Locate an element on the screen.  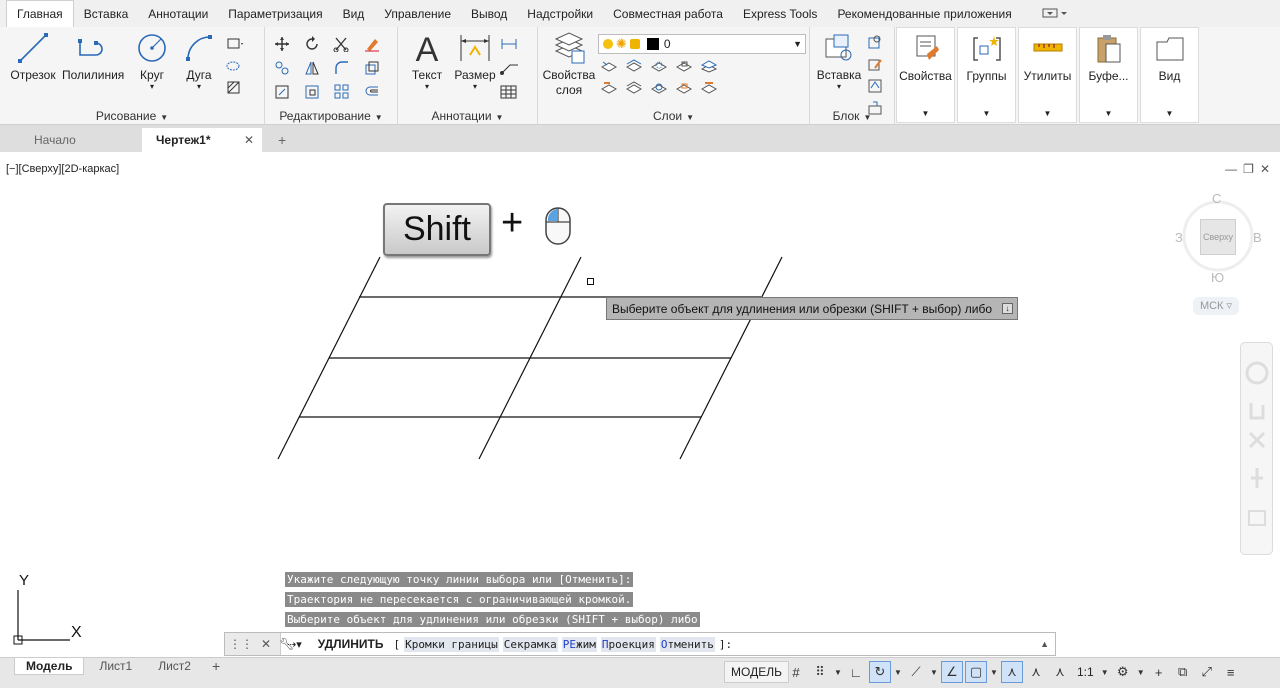
layer-lock-icon is located at coordinates (684, 66).